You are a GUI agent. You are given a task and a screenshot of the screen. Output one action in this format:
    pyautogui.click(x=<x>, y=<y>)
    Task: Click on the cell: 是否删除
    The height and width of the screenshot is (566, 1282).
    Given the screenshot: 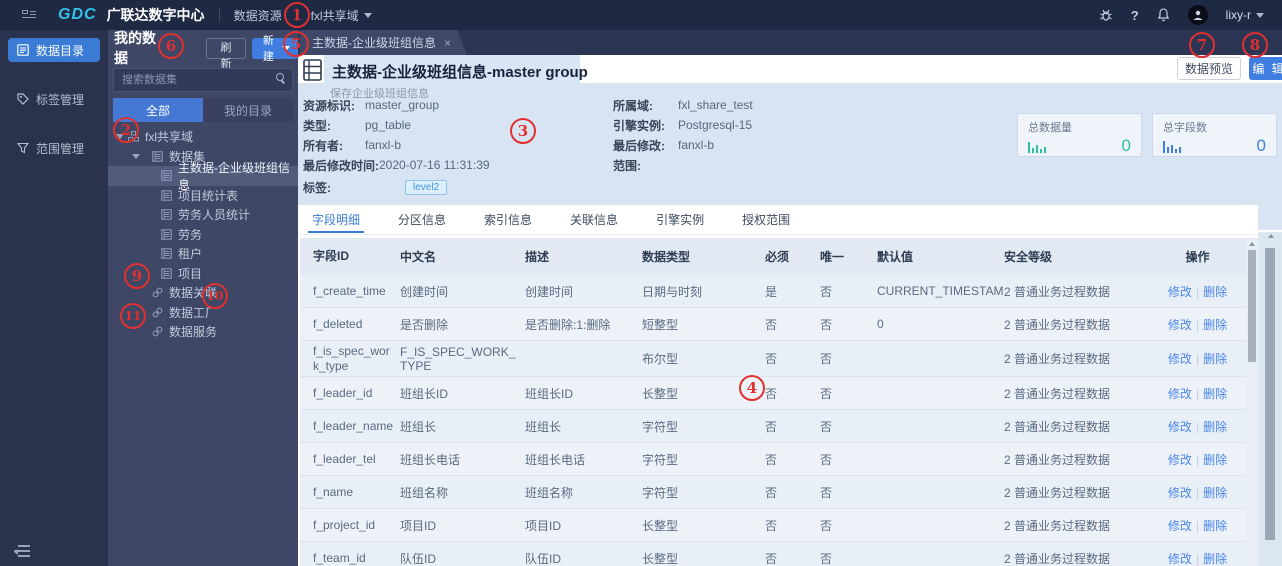 What is the action you would take?
    pyautogui.click(x=424, y=324)
    